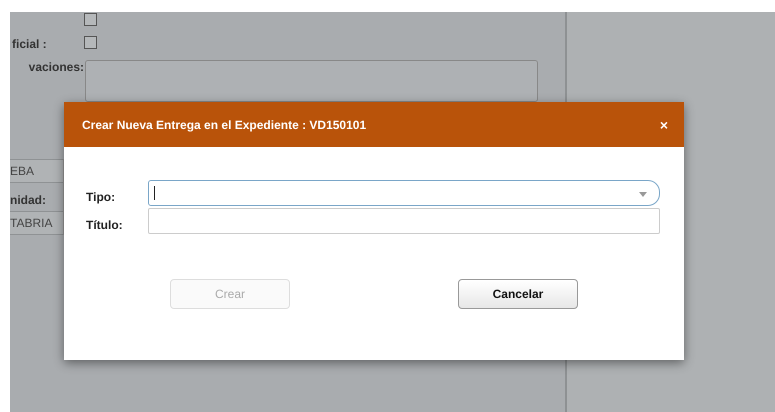 Image resolution: width=775 pixels, height=412 pixels. Describe the element at coordinates (643, 194) in the screenshot. I see `caret-icon` at that location.